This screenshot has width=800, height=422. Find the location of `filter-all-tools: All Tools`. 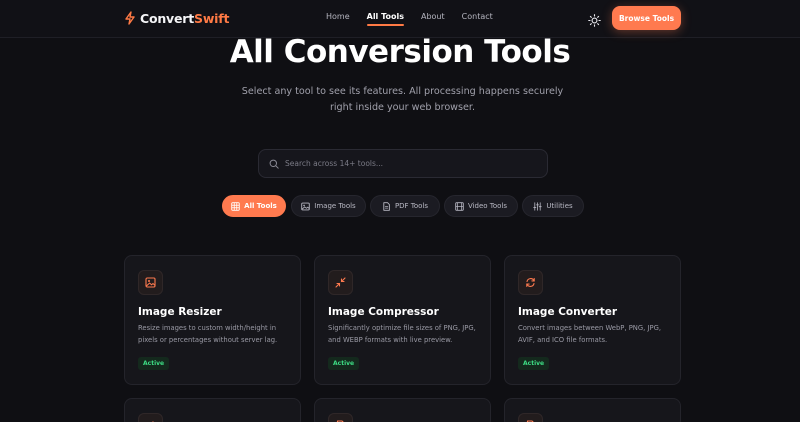

filter-all-tools: All Tools is located at coordinates (254, 206).